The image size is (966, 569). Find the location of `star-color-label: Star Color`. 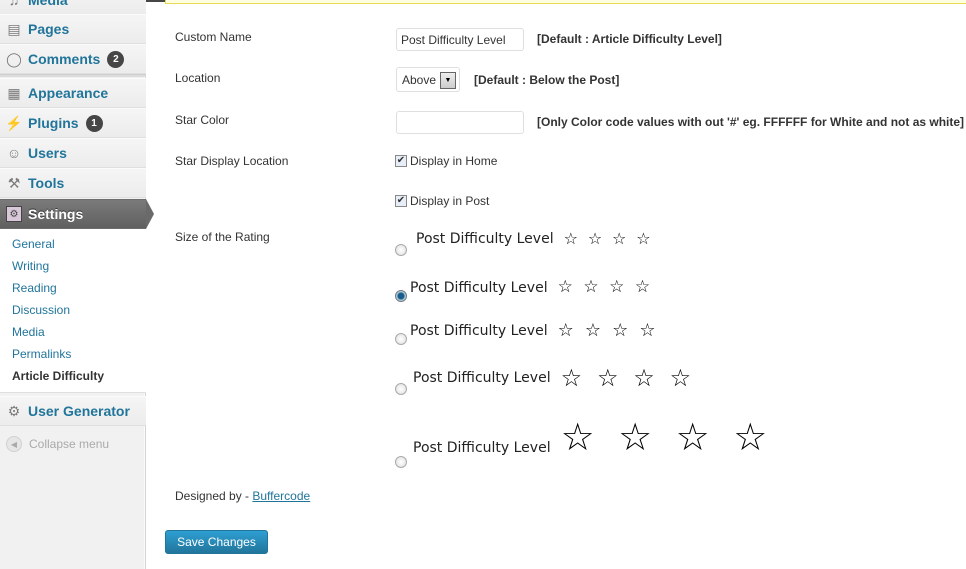

star-color-label: Star Color is located at coordinates (202, 120).